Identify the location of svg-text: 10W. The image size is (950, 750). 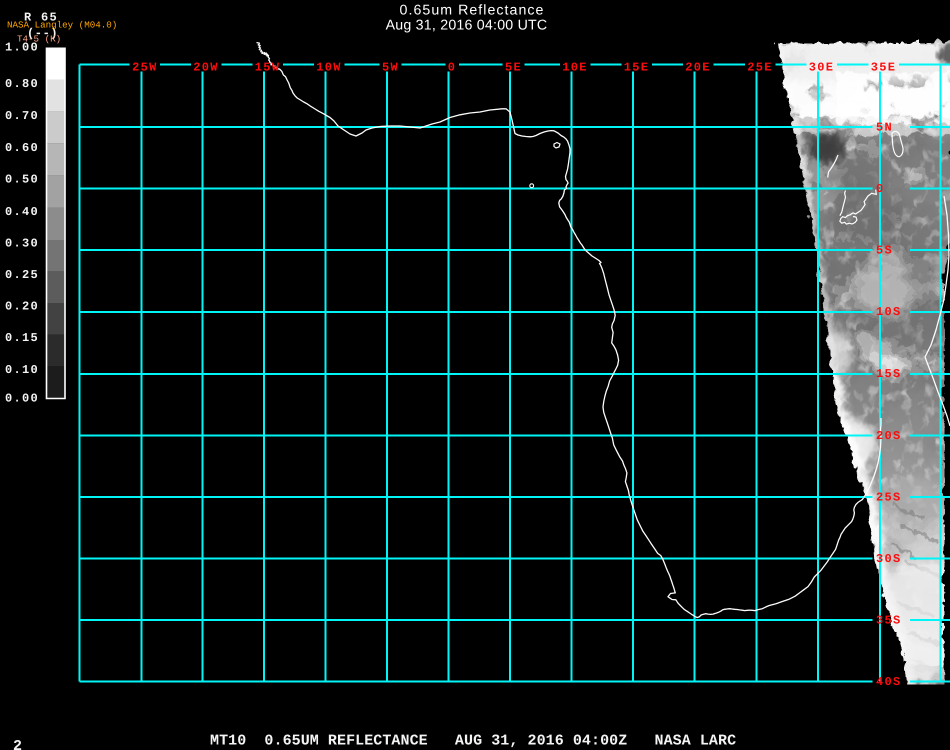
(329, 68).